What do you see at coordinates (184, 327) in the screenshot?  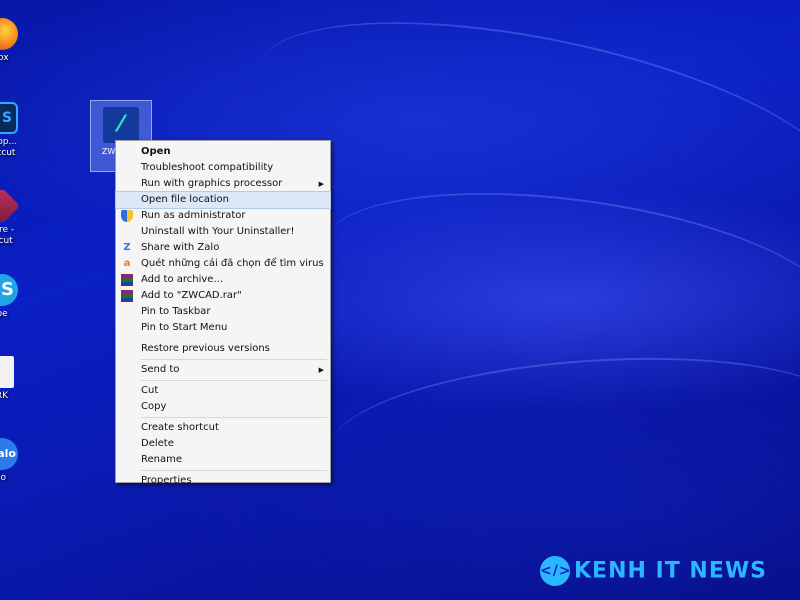 I see `menu-item-label: Pin to Start Menu` at bounding box center [184, 327].